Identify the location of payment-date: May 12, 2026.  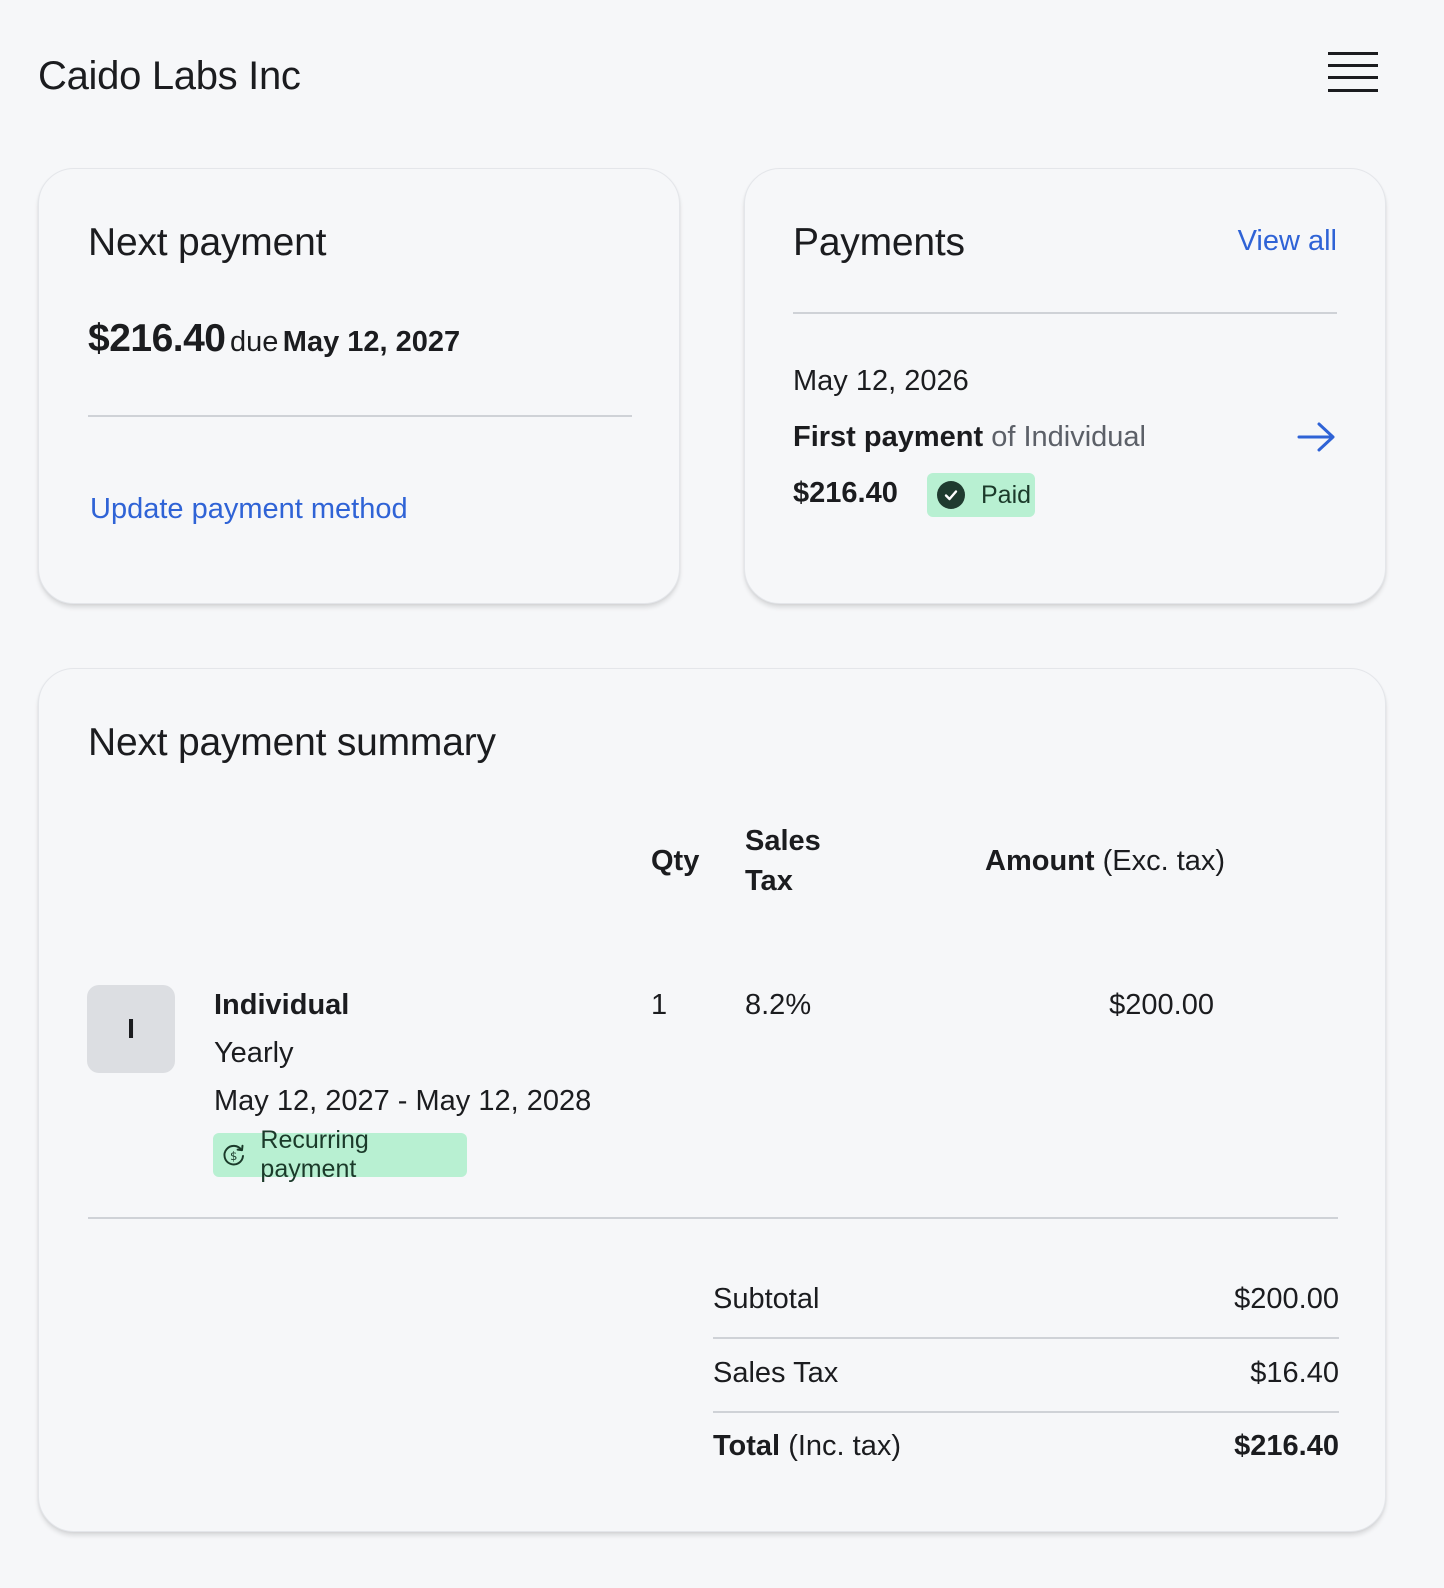
(881, 381).